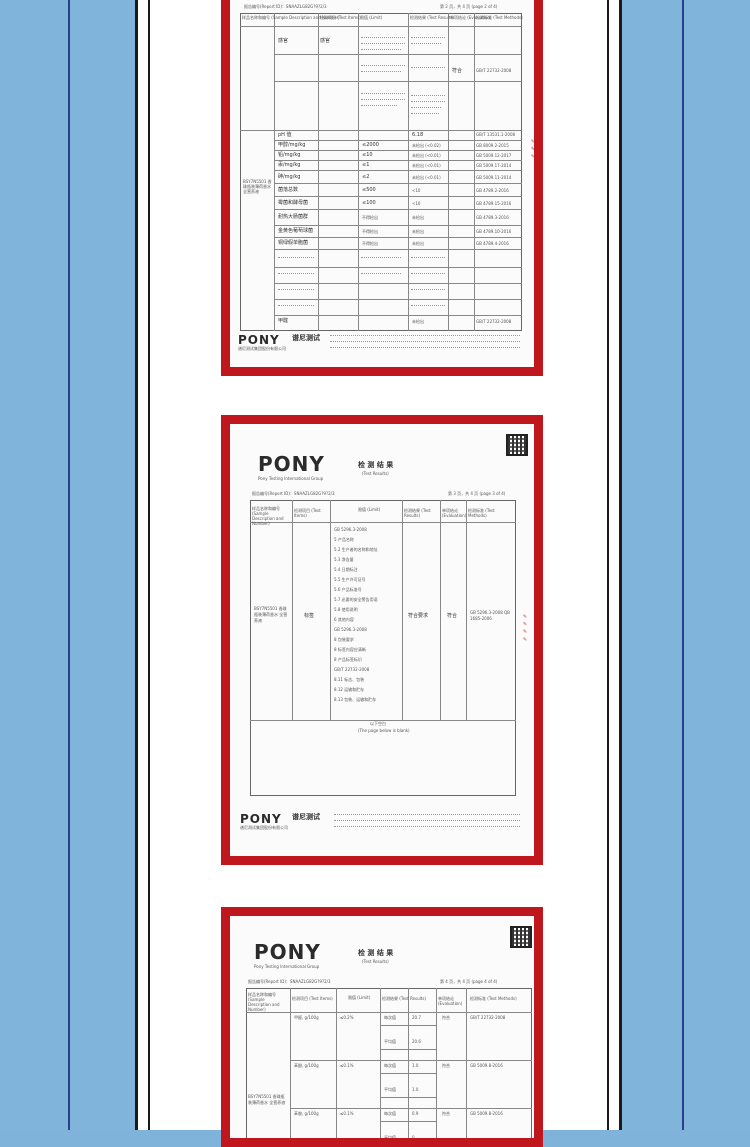 The image size is (750, 1147). Describe the element at coordinates (296, 231) in the screenshot. I see `item-staph: 金黄色葡萄球菌` at that location.